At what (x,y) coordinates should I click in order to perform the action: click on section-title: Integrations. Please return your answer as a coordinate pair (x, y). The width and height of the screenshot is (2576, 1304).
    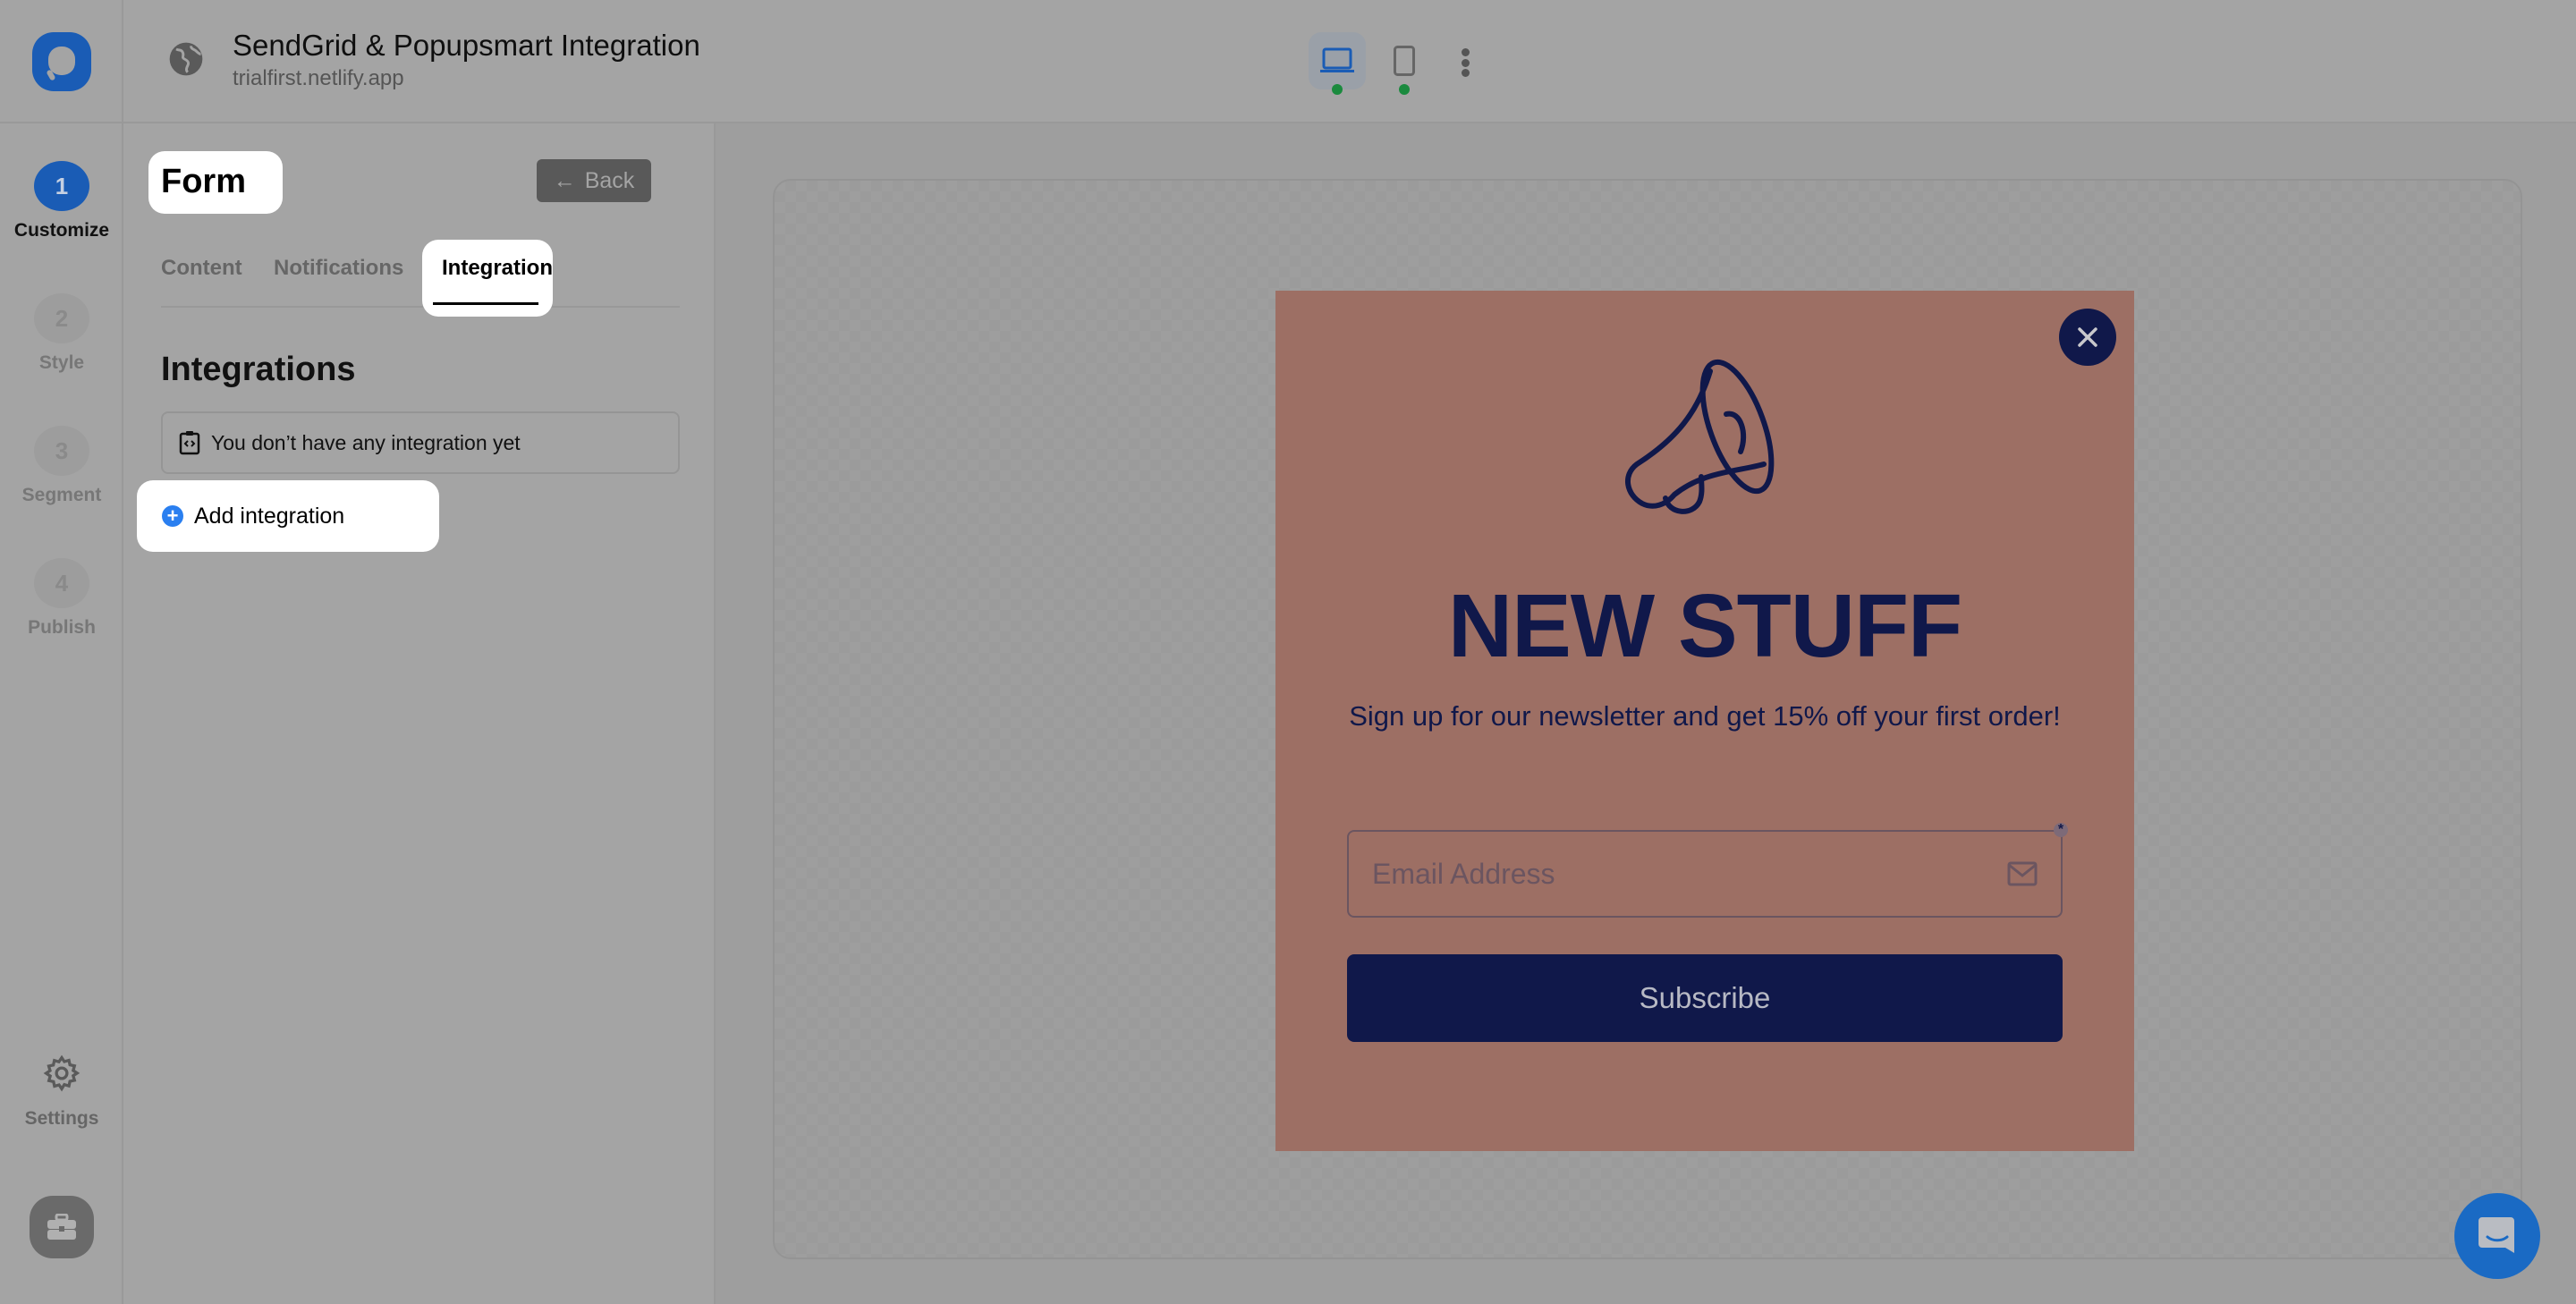
    Looking at the image, I should click on (258, 369).